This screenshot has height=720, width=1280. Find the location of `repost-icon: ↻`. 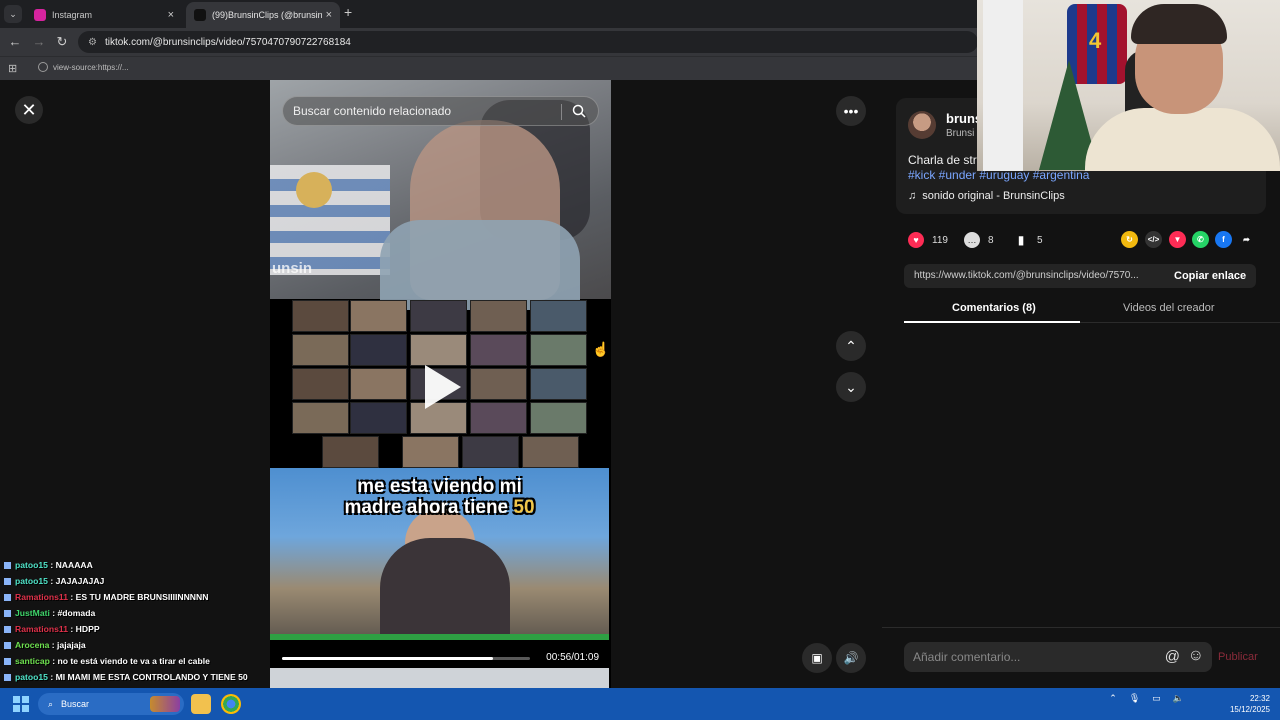

repost-icon: ↻ is located at coordinates (1129, 239).